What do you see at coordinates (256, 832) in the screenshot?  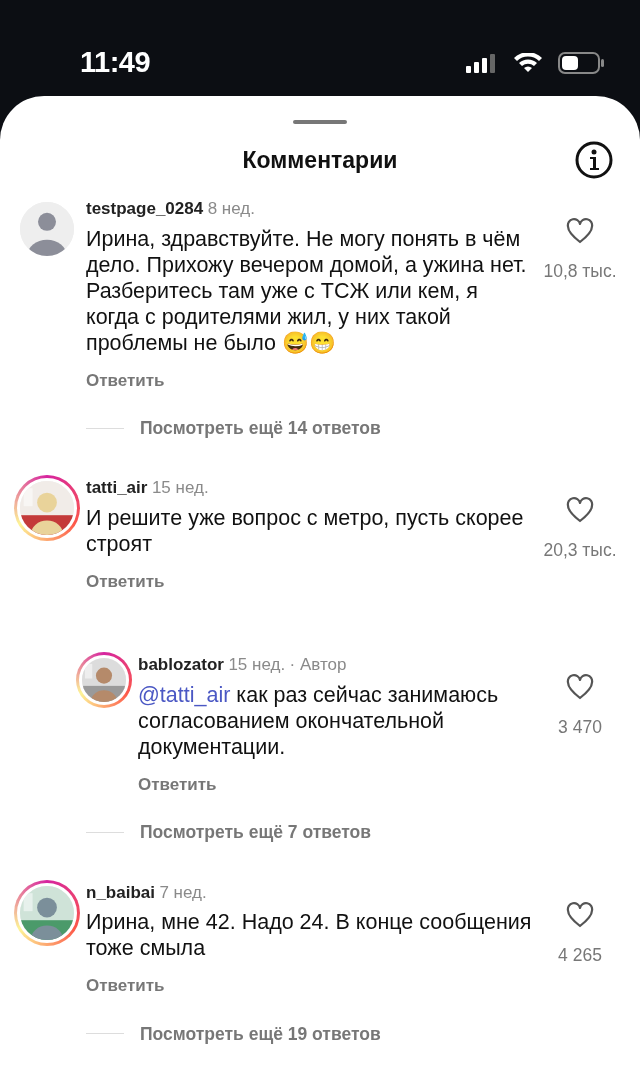 I see `view-replies-button: Посмотреть ещё 7 ответов` at bounding box center [256, 832].